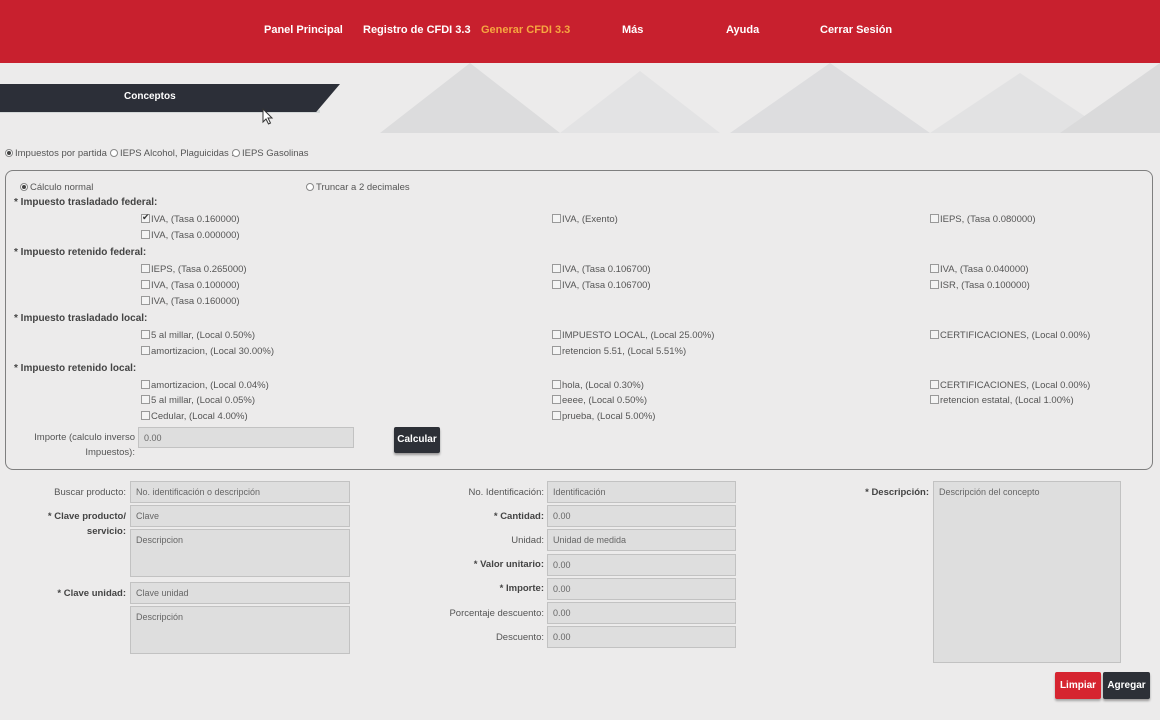 This screenshot has height=720, width=1160. I want to click on checkbox-rl-eeee: eeee, (Local 0.50%), so click(599, 400).